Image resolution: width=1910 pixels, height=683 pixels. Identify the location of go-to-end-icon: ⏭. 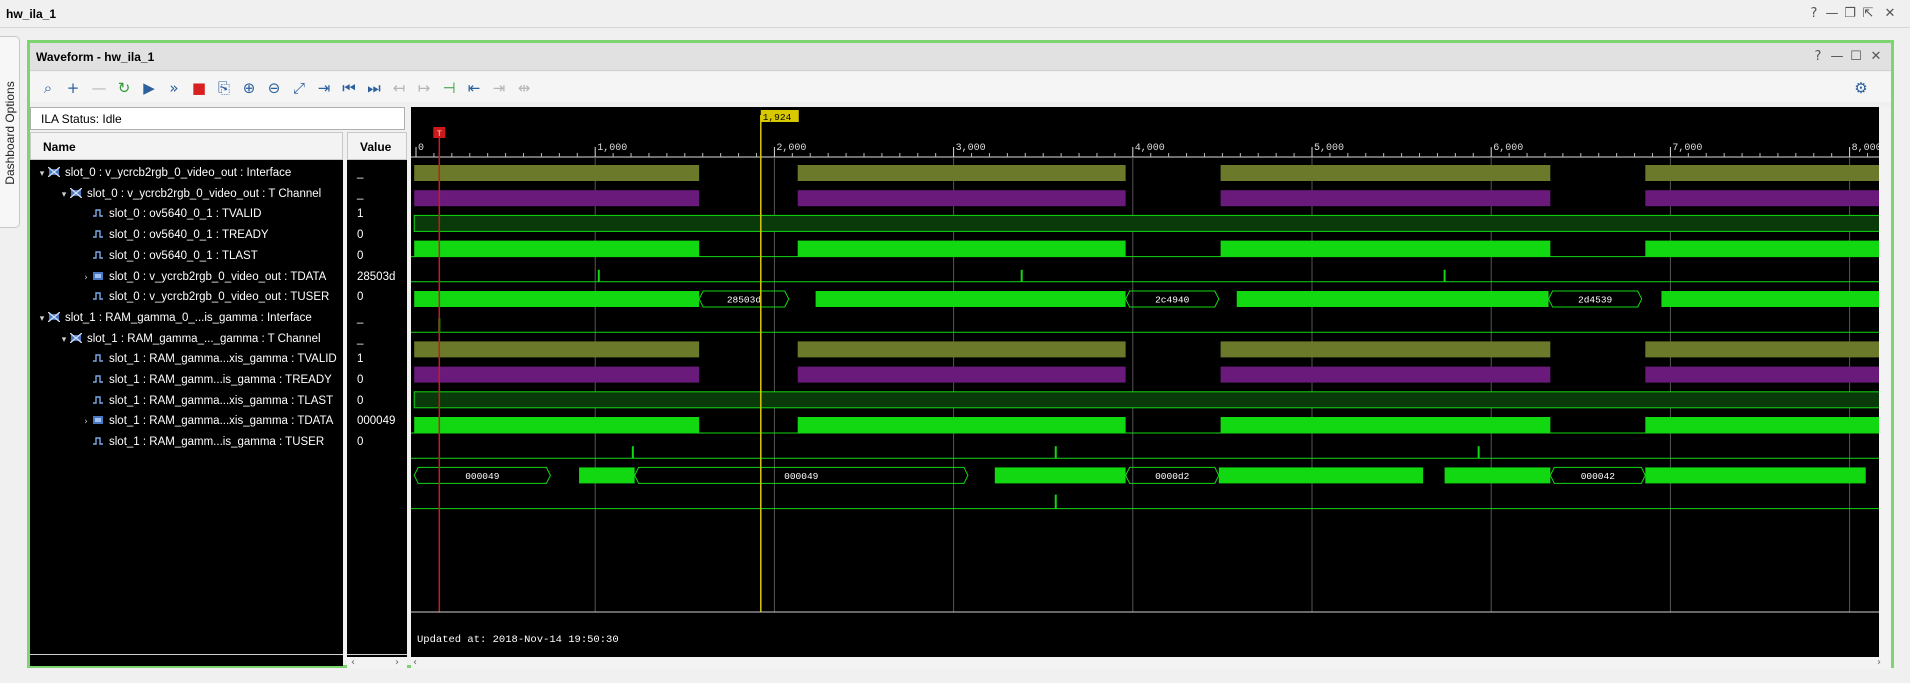
(374, 88).